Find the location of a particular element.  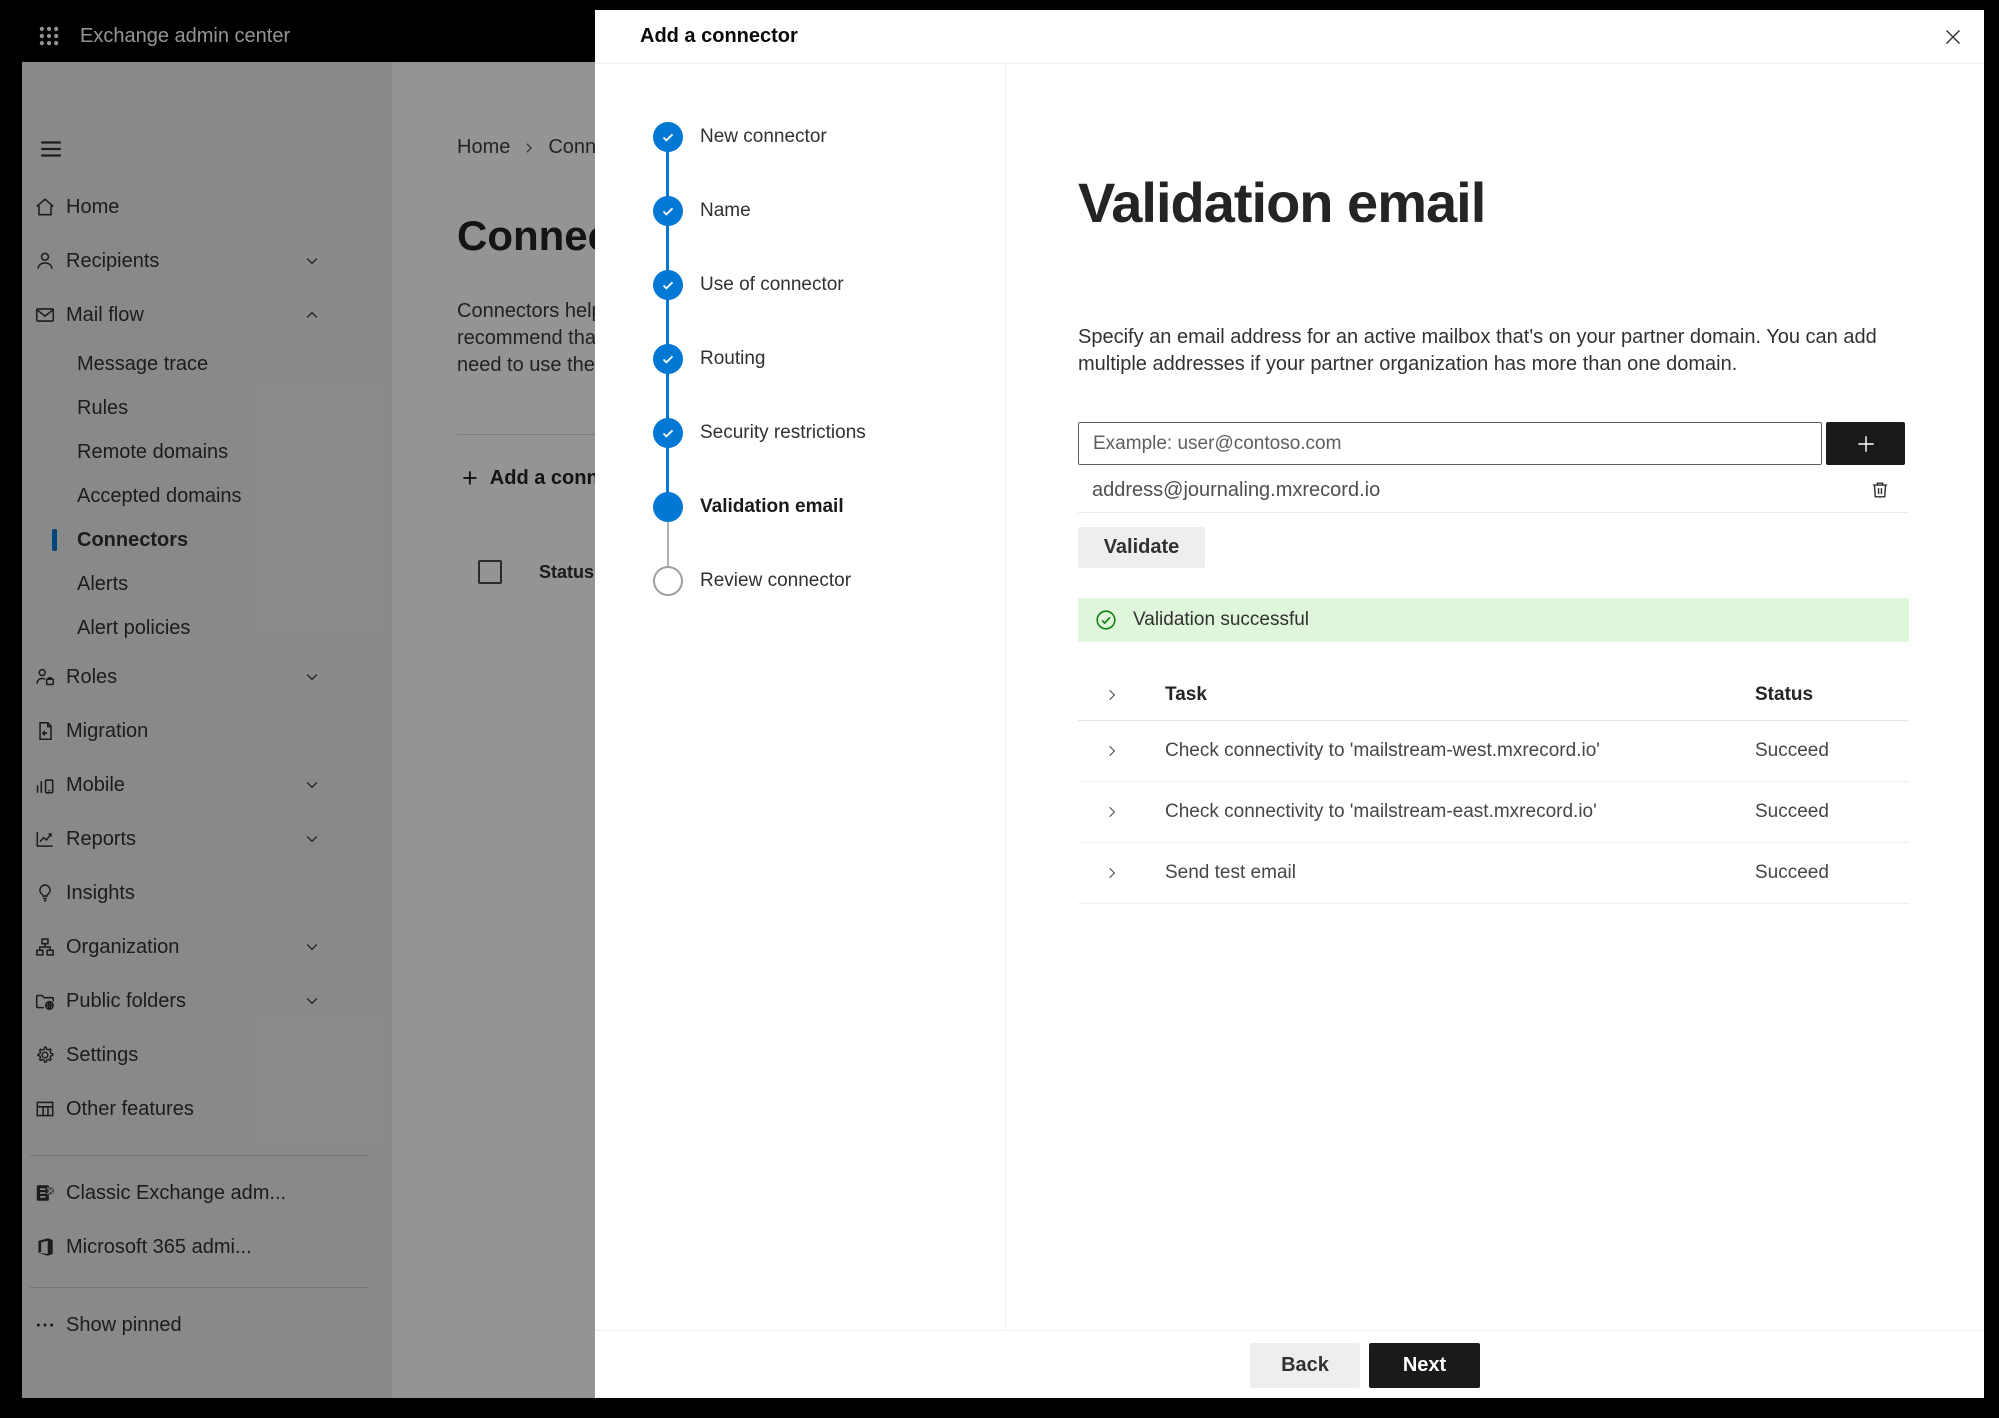

wizard-step-use-of-connector: Use of connector is located at coordinates (748, 285).